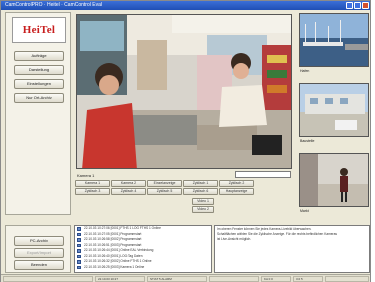  I want to click on bottom-controls: PC-Archiv Export/Import Beenden, so click(38, 249).